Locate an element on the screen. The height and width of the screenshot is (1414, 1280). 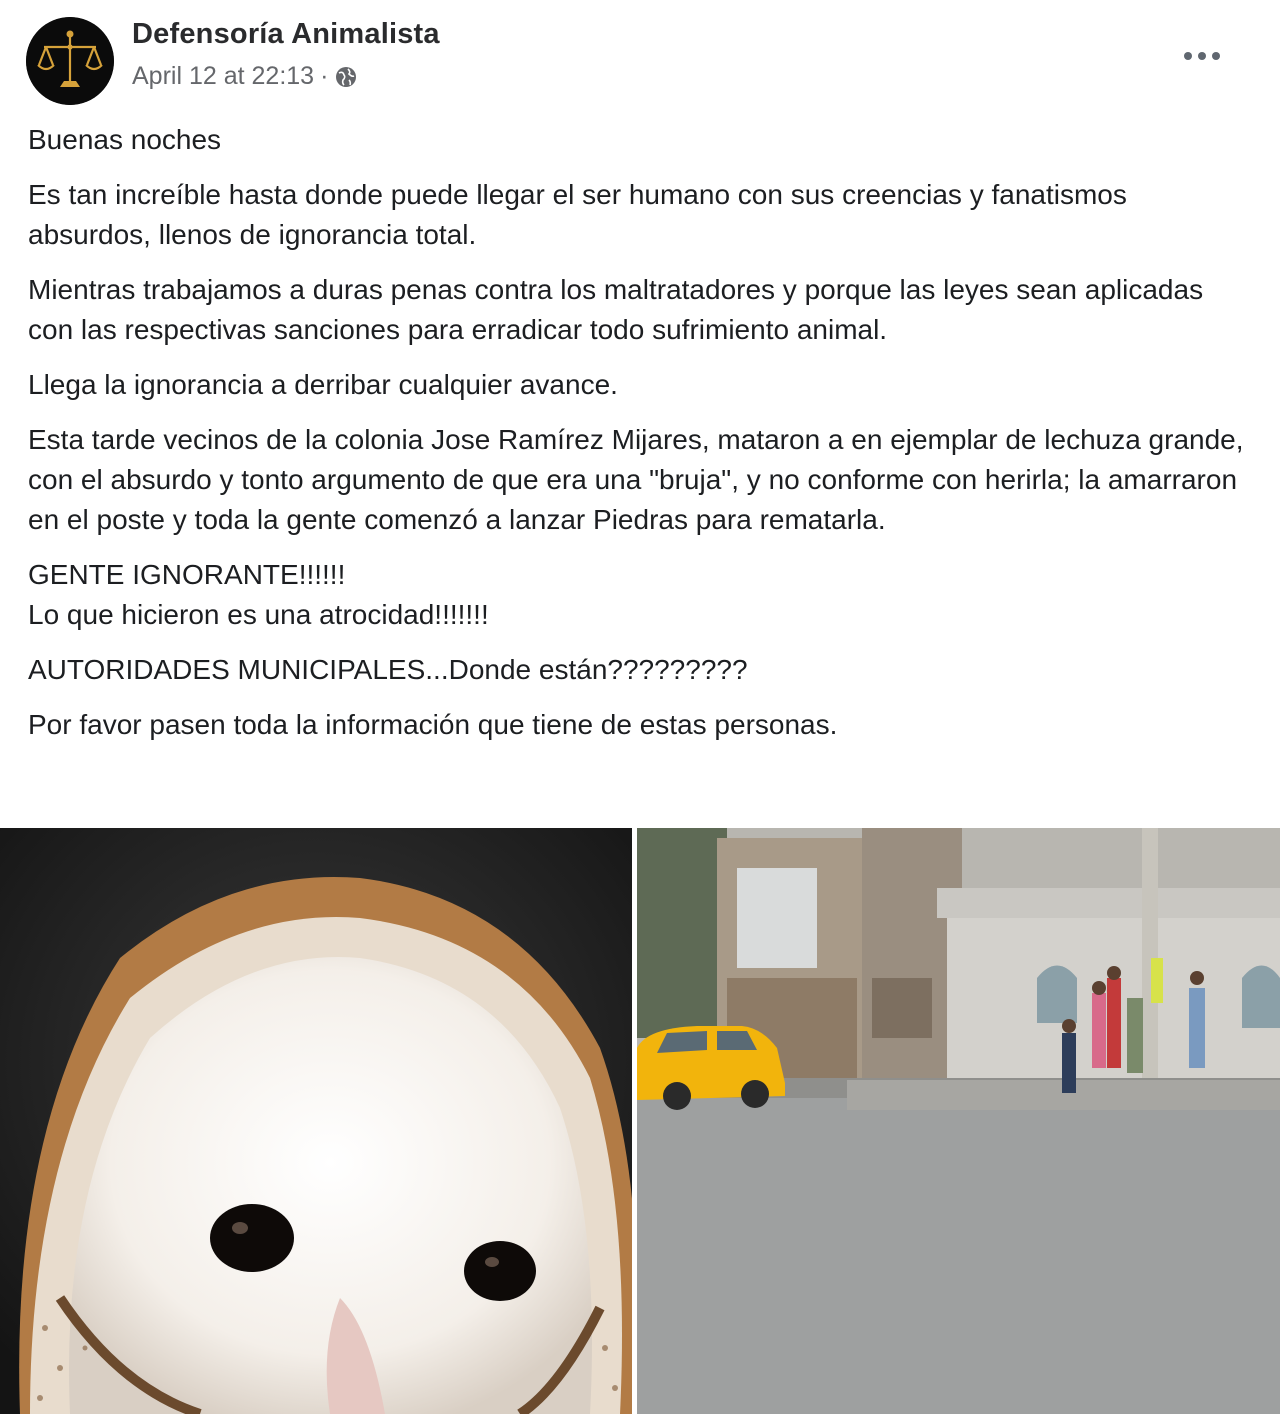
more-options-button is located at coordinates (1202, 56).